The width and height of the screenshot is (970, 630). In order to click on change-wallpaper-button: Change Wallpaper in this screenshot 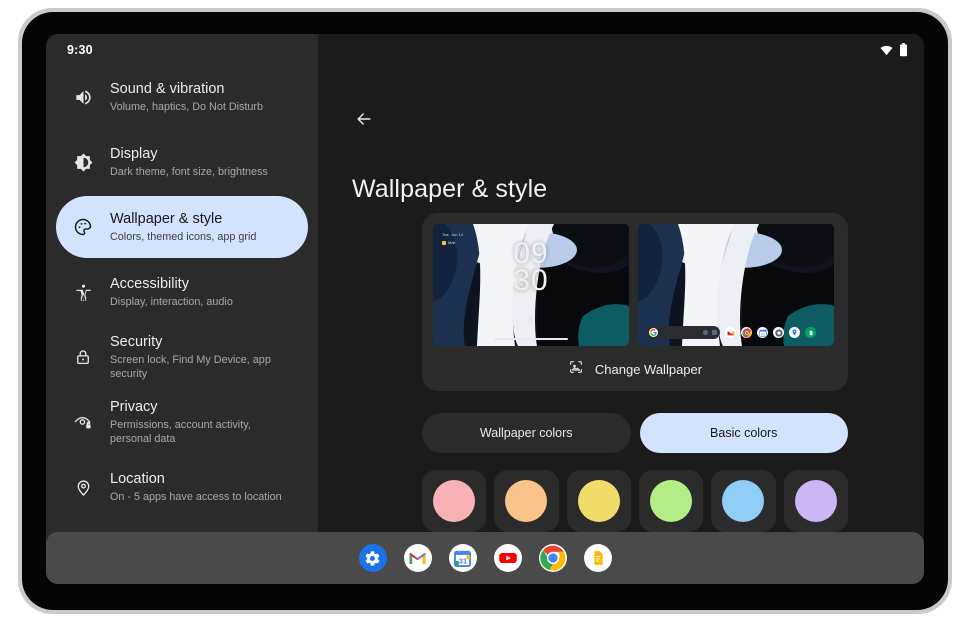, I will do `click(635, 369)`.